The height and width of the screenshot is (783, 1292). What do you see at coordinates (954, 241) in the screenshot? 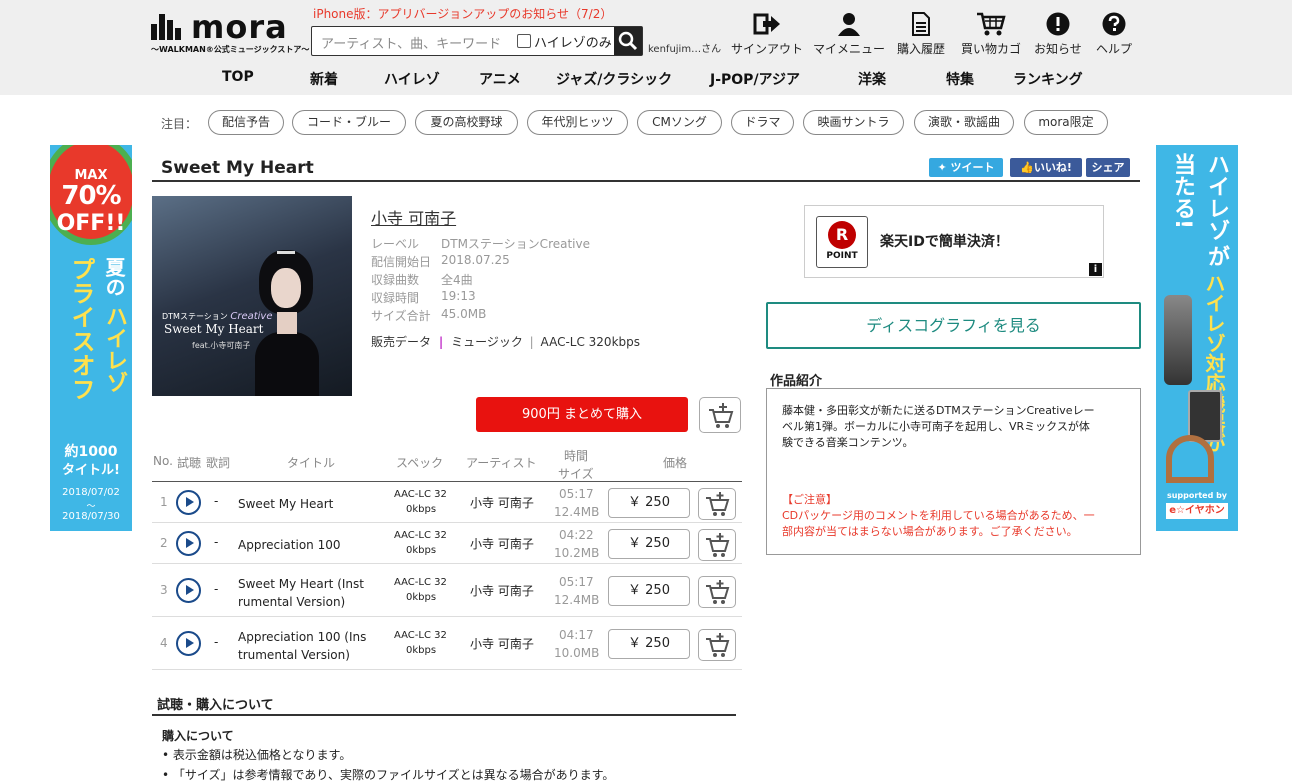
I see `rakuten-pay-button: R POINT 楽天IDで簡単決済！ i` at bounding box center [954, 241].